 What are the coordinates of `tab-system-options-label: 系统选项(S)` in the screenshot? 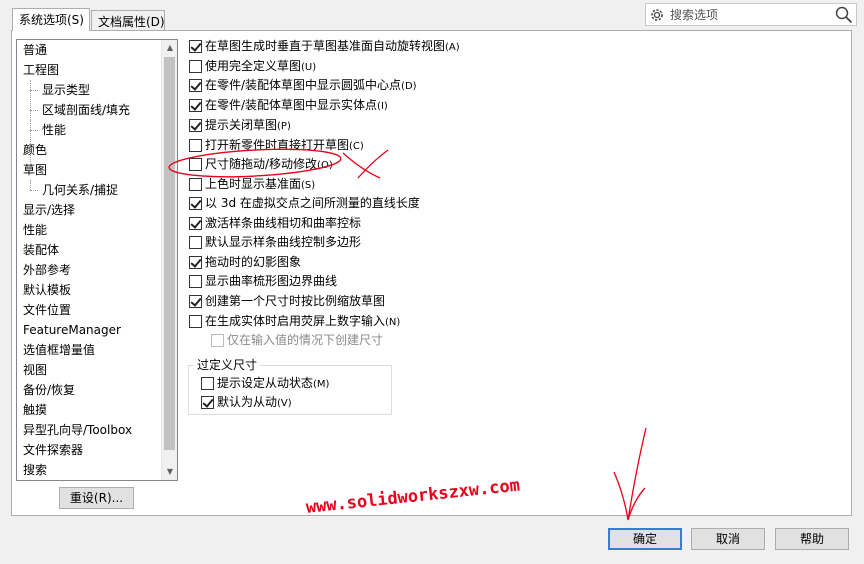 It's located at (51, 20).